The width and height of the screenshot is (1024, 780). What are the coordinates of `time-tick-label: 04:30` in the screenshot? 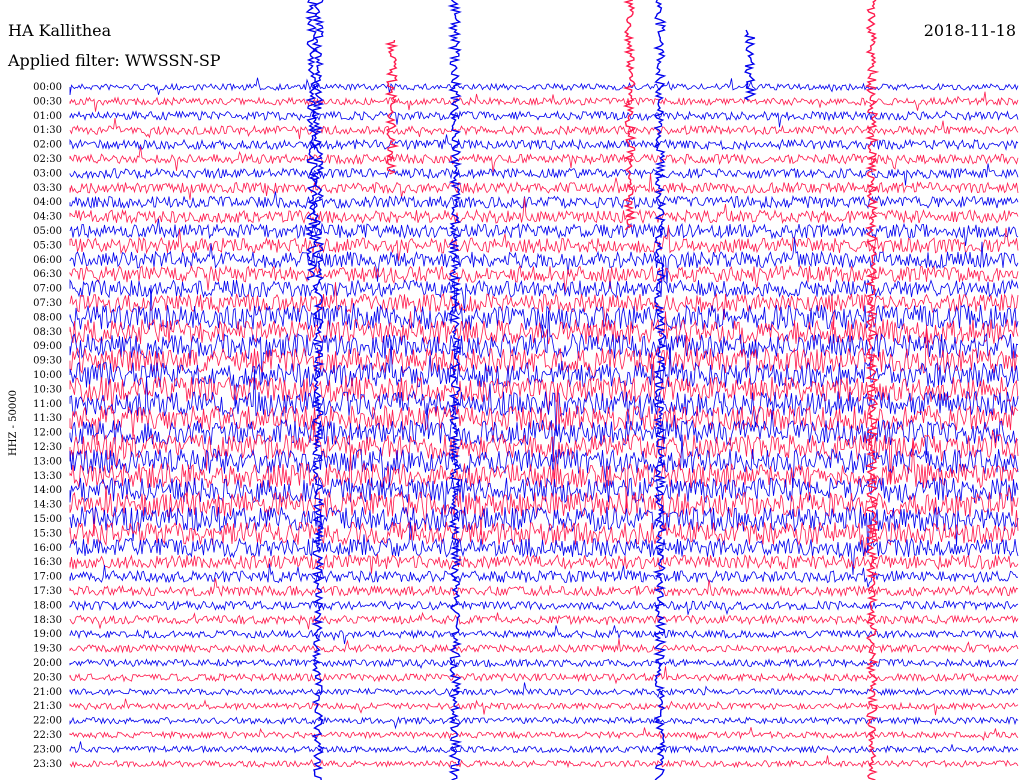 It's located at (47, 217).